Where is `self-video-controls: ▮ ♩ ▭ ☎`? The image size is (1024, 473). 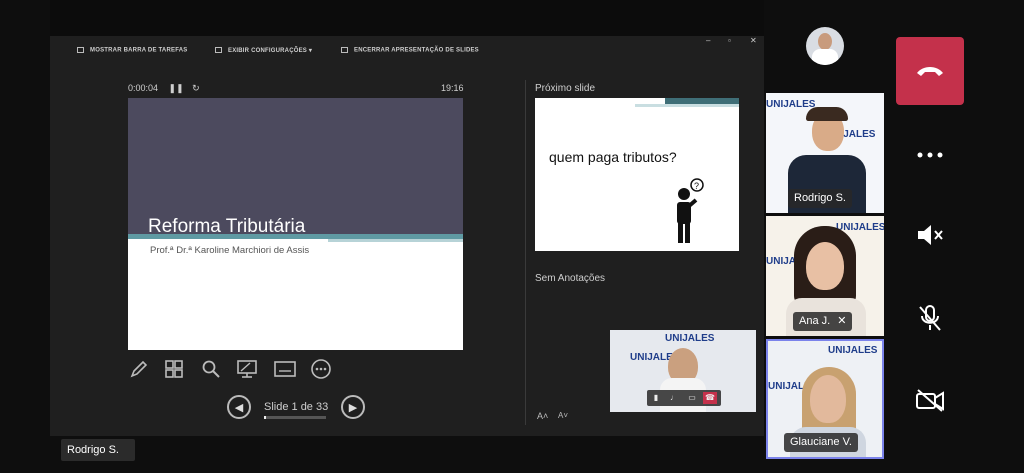 self-video-controls: ▮ ♩ ▭ ☎ is located at coordinates (684, 398).